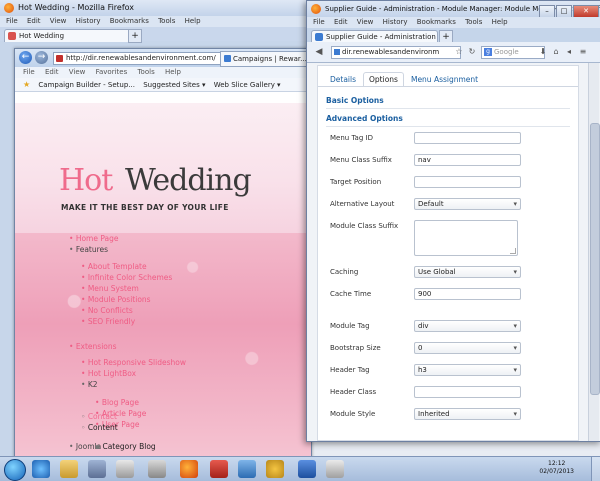 The image size is (600, 481). I want to click on network-taskbar-icon, so click(247, 469).